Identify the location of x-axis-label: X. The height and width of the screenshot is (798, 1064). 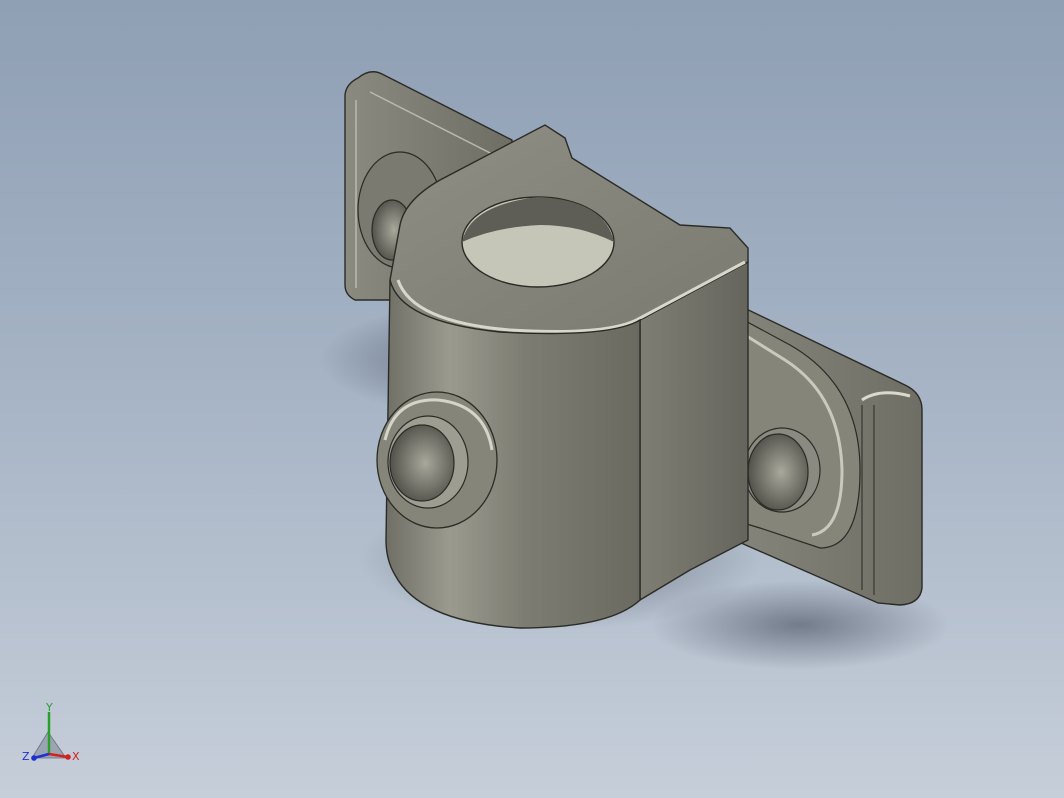
(76, 756).